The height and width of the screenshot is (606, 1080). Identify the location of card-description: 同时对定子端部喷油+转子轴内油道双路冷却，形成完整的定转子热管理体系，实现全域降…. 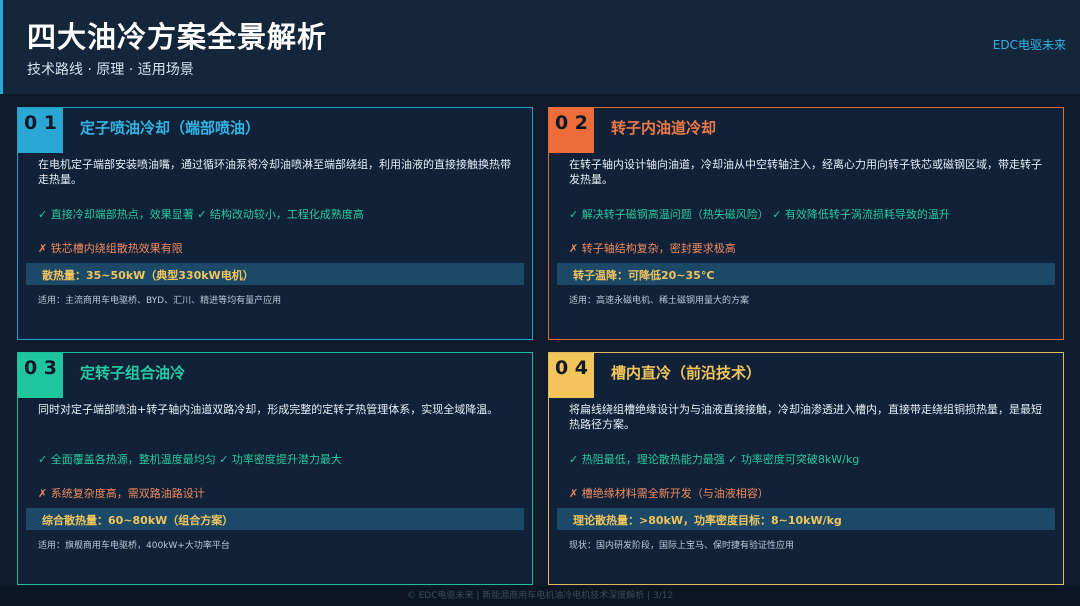
(268, 409).